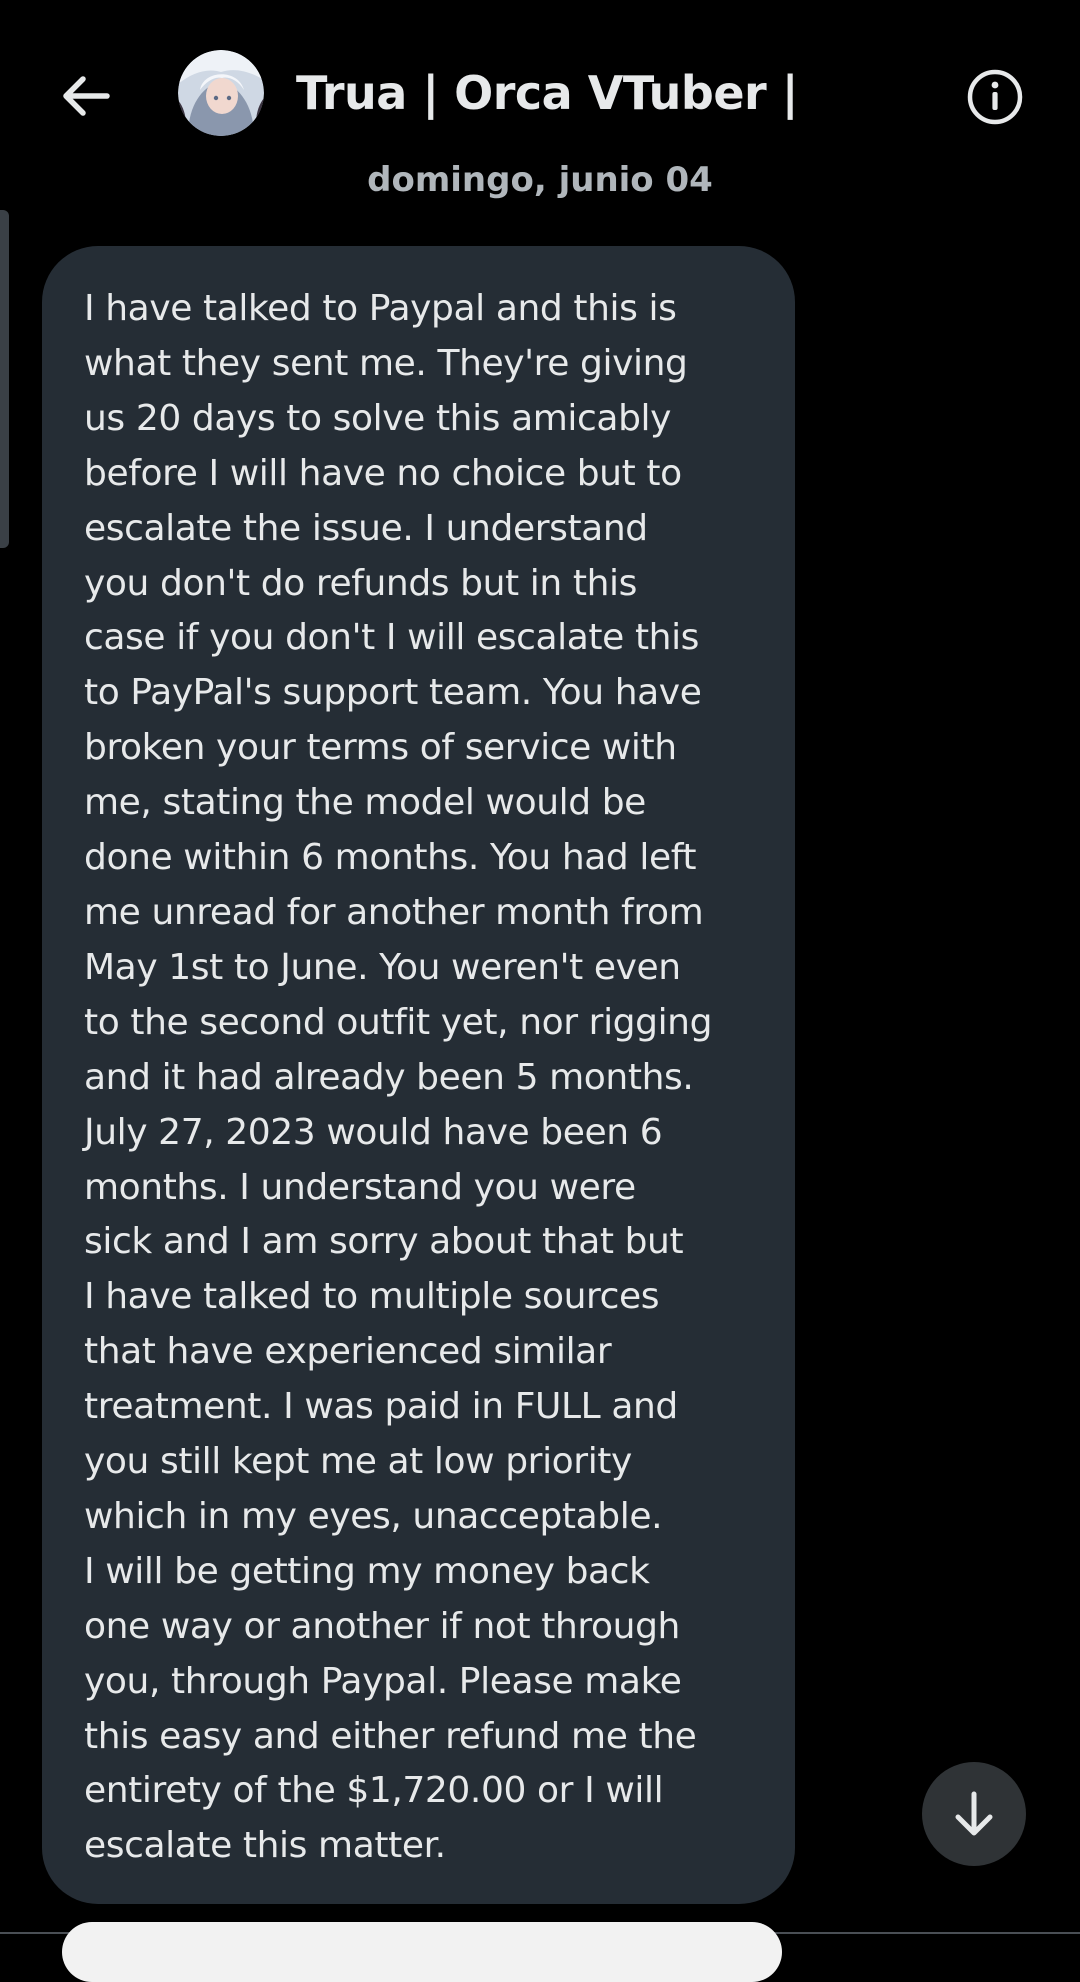 The image size is (1080, 1982). What do you see at coordinates (422, 1952) in the screenshot?
I see `next-message-bubble` at bounding box center [422, 1952].